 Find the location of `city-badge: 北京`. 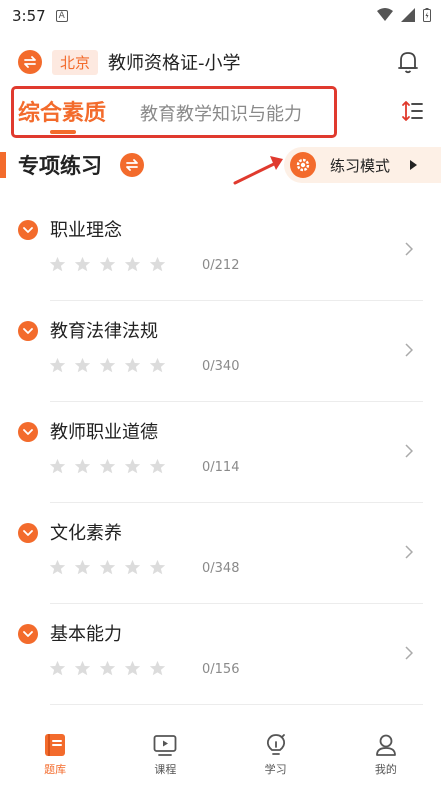

city-badge: 北京 is located at coordinates (75, 62).